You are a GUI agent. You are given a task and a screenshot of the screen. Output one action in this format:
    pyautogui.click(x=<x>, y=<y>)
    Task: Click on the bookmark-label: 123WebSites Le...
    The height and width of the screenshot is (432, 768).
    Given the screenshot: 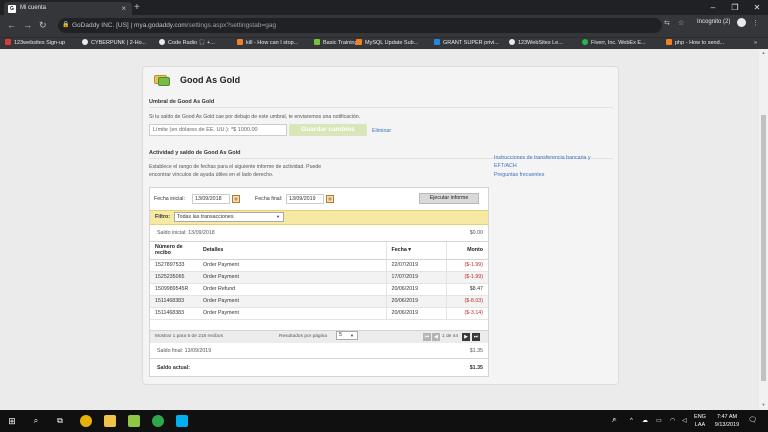 What is the action you would take?
    pyautogui.click(x=540, y=43)
    